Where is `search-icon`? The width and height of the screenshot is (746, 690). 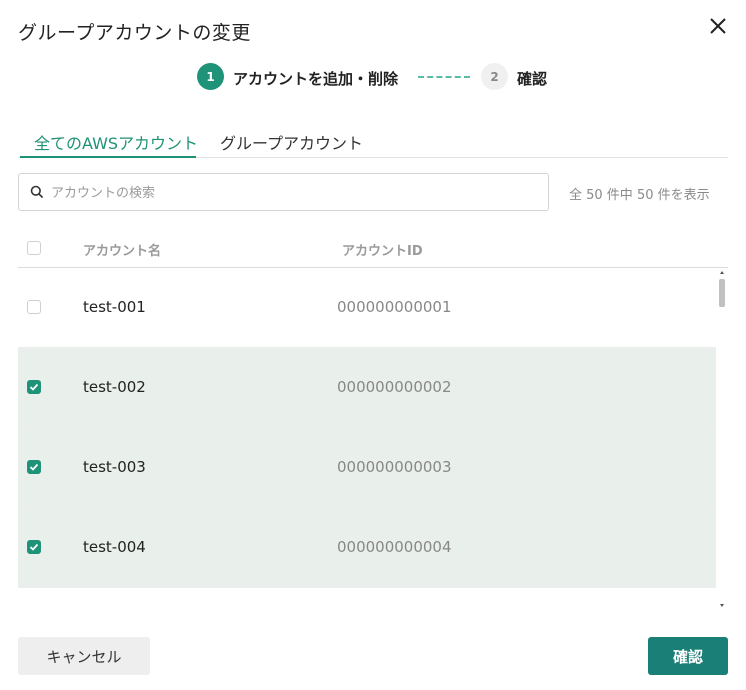 search-icon is located at coordinates (37, 192).